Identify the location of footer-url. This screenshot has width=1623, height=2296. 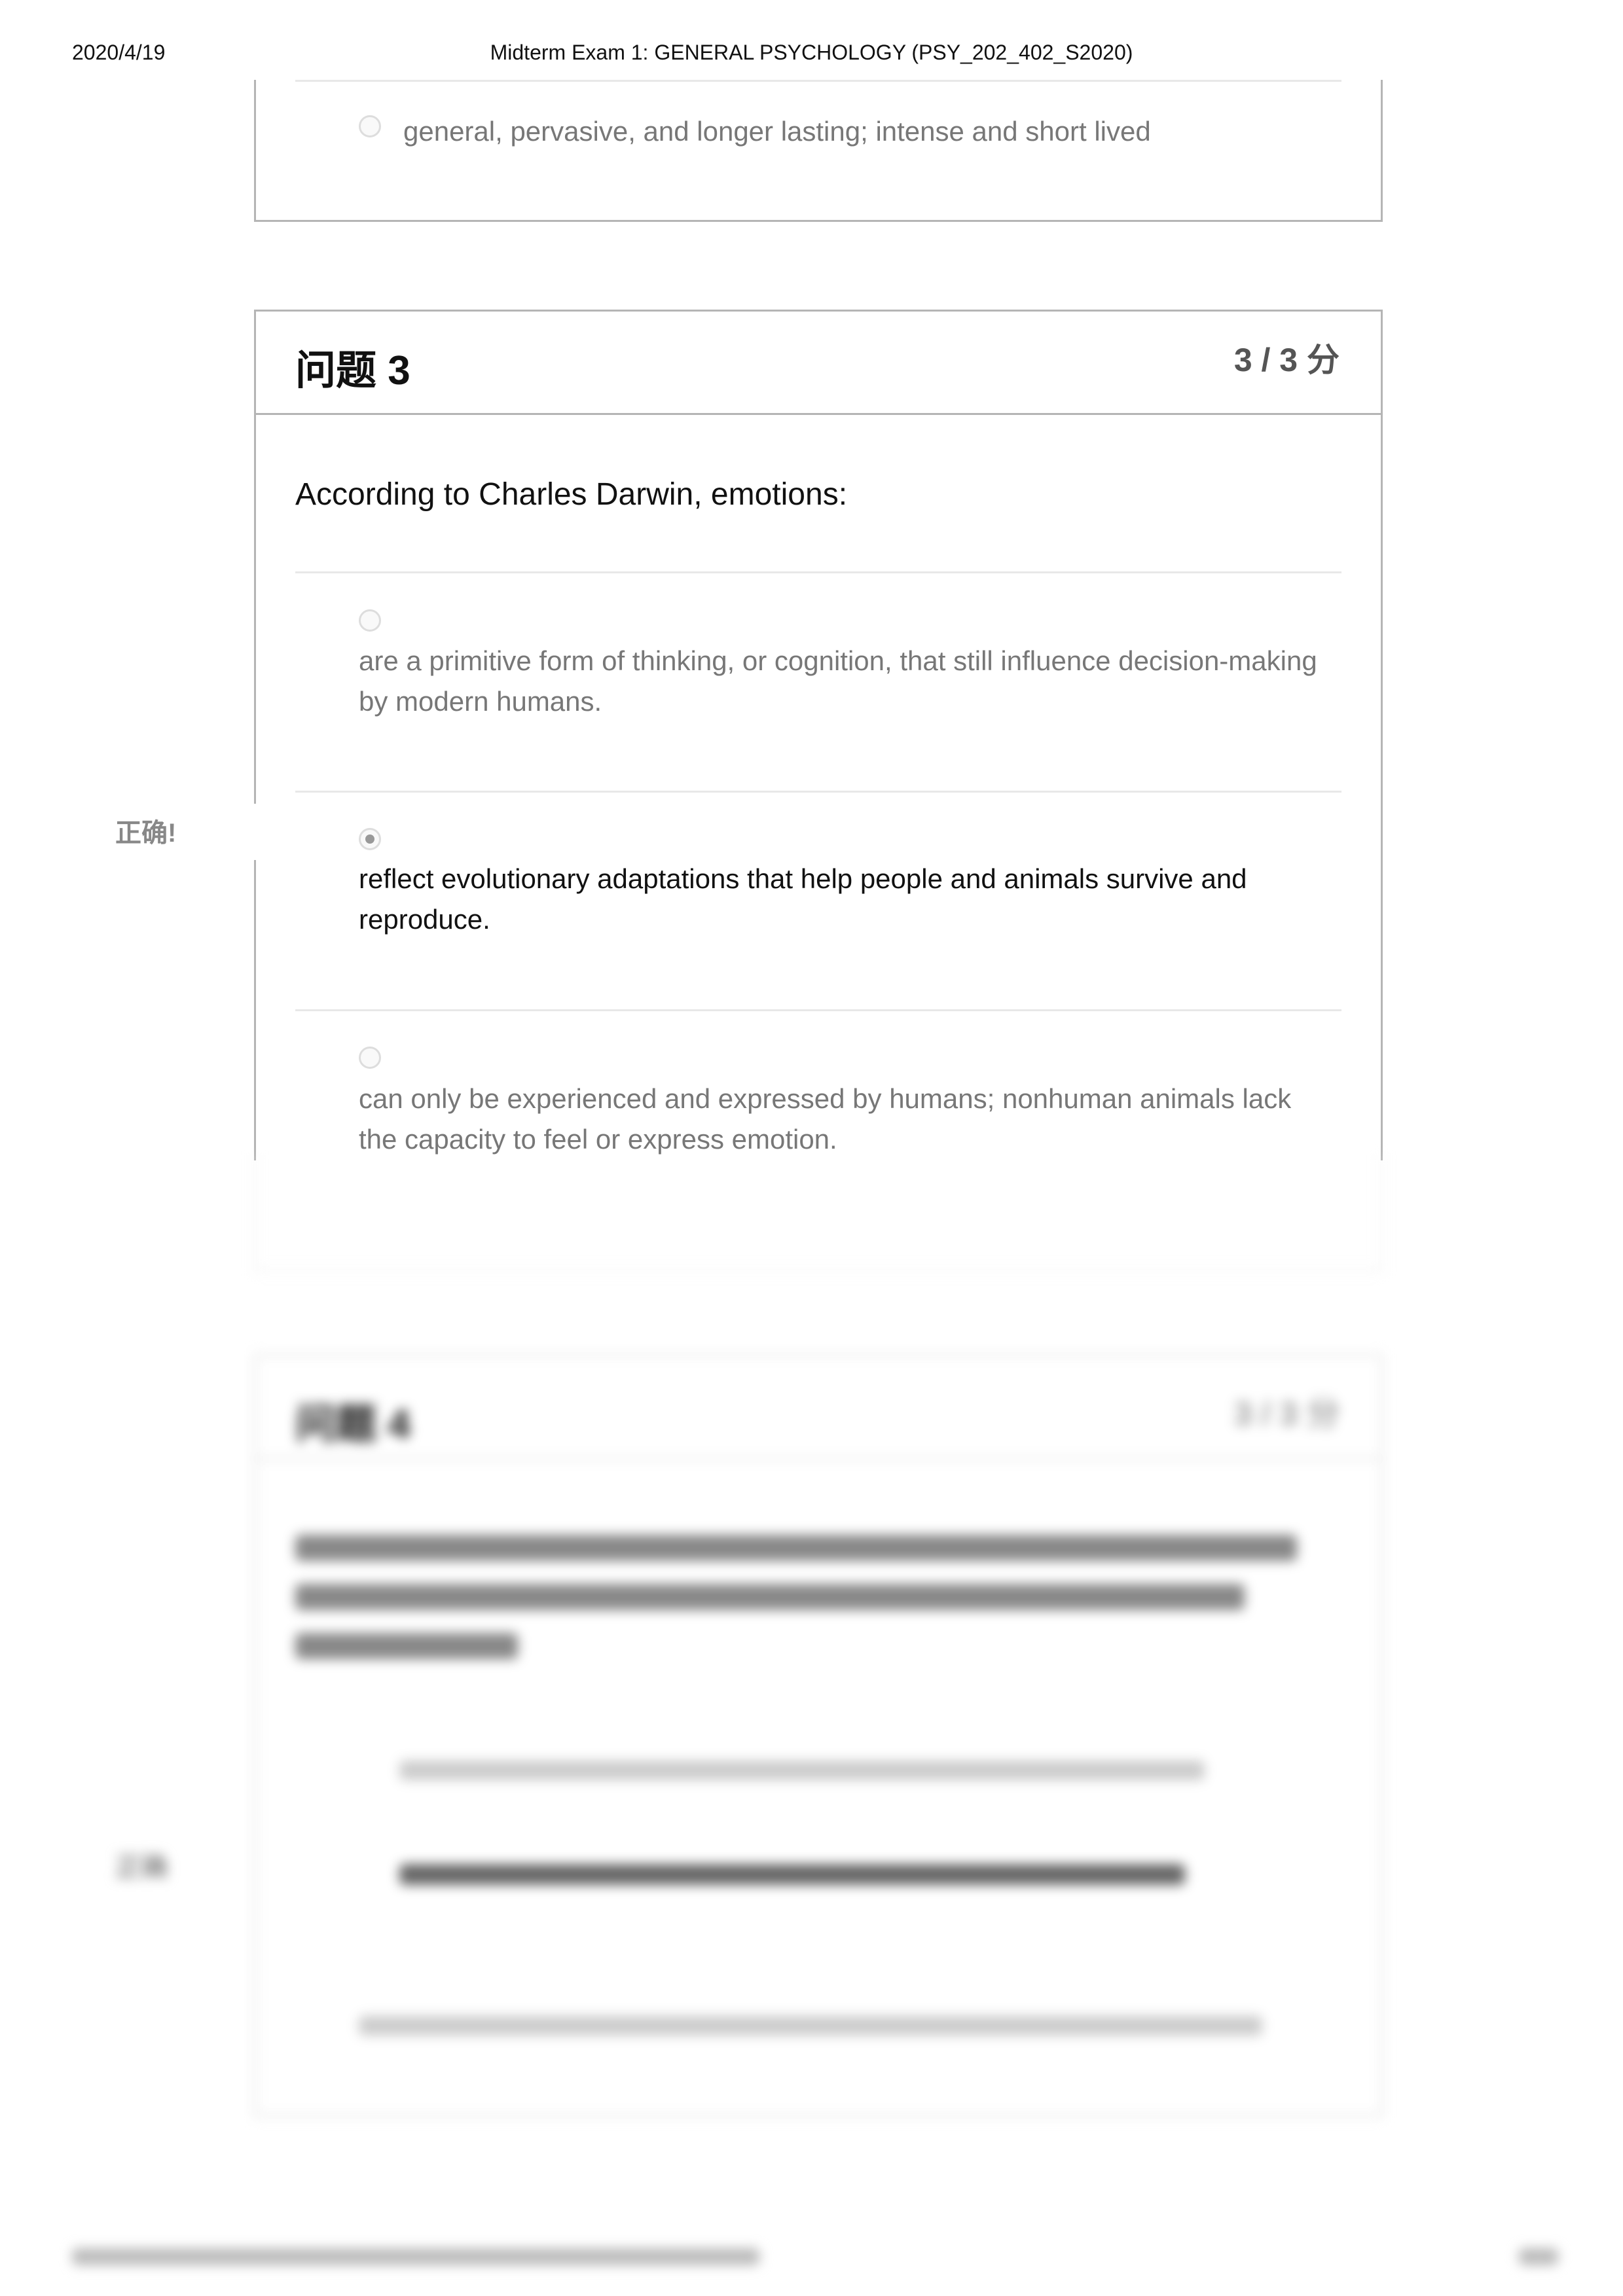
(415, 2256).